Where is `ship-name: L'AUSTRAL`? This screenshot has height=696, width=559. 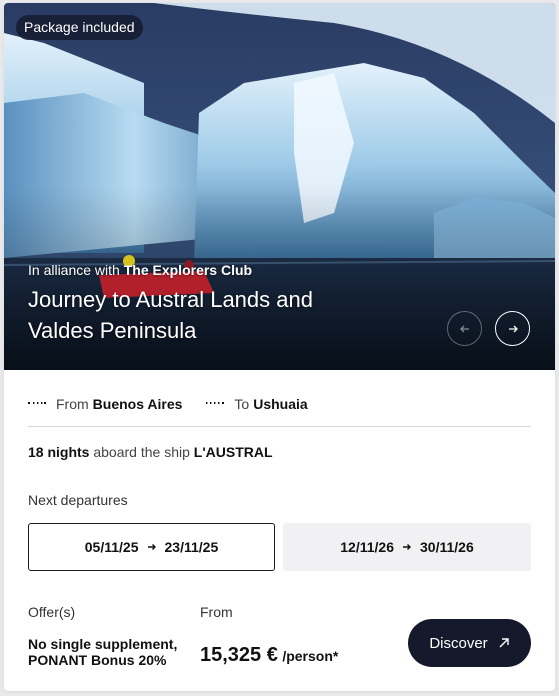 ship-name: L'AUSTRAL is located at coordinates (233, 452).